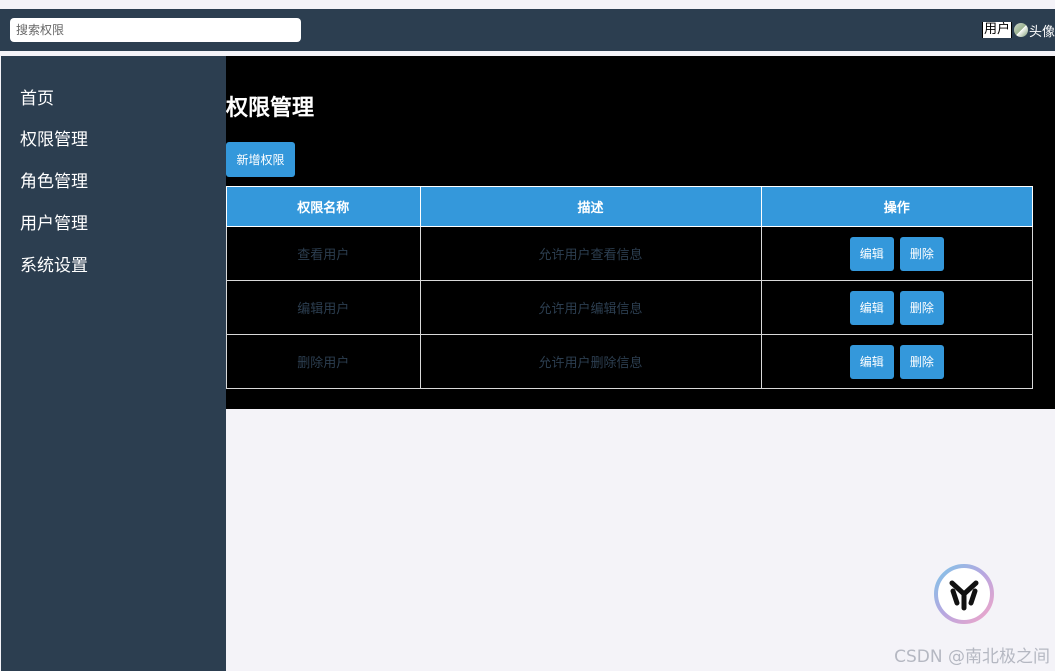 This screenshot has width=1055, height=671. I want to click on user-name: 用户, so click(996, 30).